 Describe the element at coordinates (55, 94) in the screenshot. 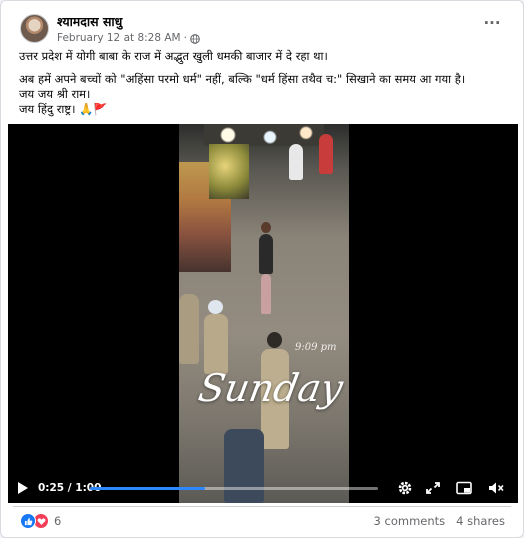

I see `post-text-line-3: जय जय श्री राम।` at that location.